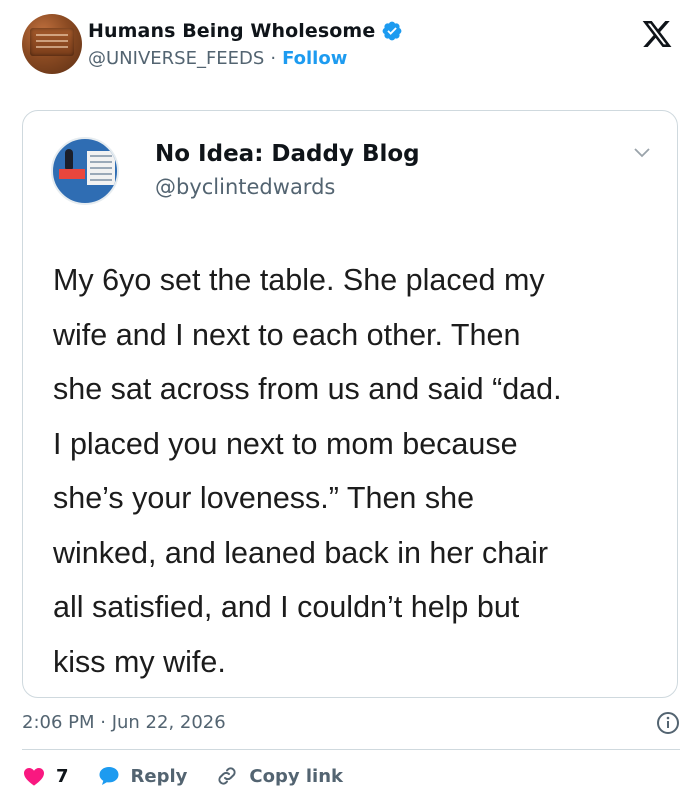 Image resolution: width=700 pixels, height=802 pixels. I want to click on account-handle-row: @UNIVERSE_FEEDS · Follow, so click(217, 58).